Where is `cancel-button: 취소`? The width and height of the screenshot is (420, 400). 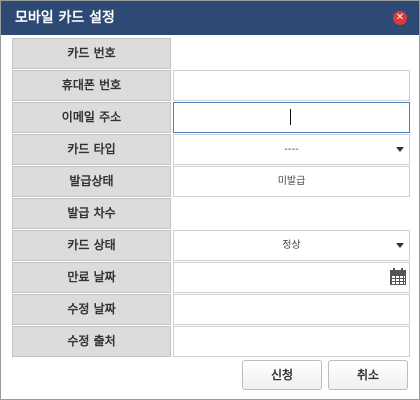
cancel-button: 취소 is located at coordinates (368, 375).